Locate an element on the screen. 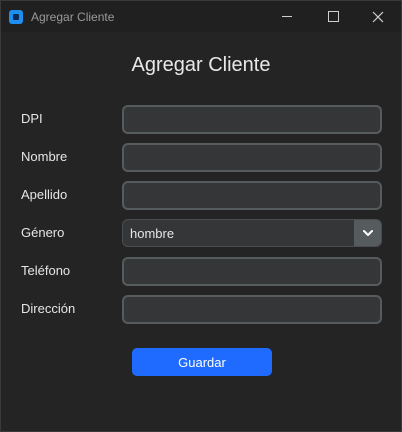 The image size is (402, 432). direccion-input is located at coordinates (252, 309).